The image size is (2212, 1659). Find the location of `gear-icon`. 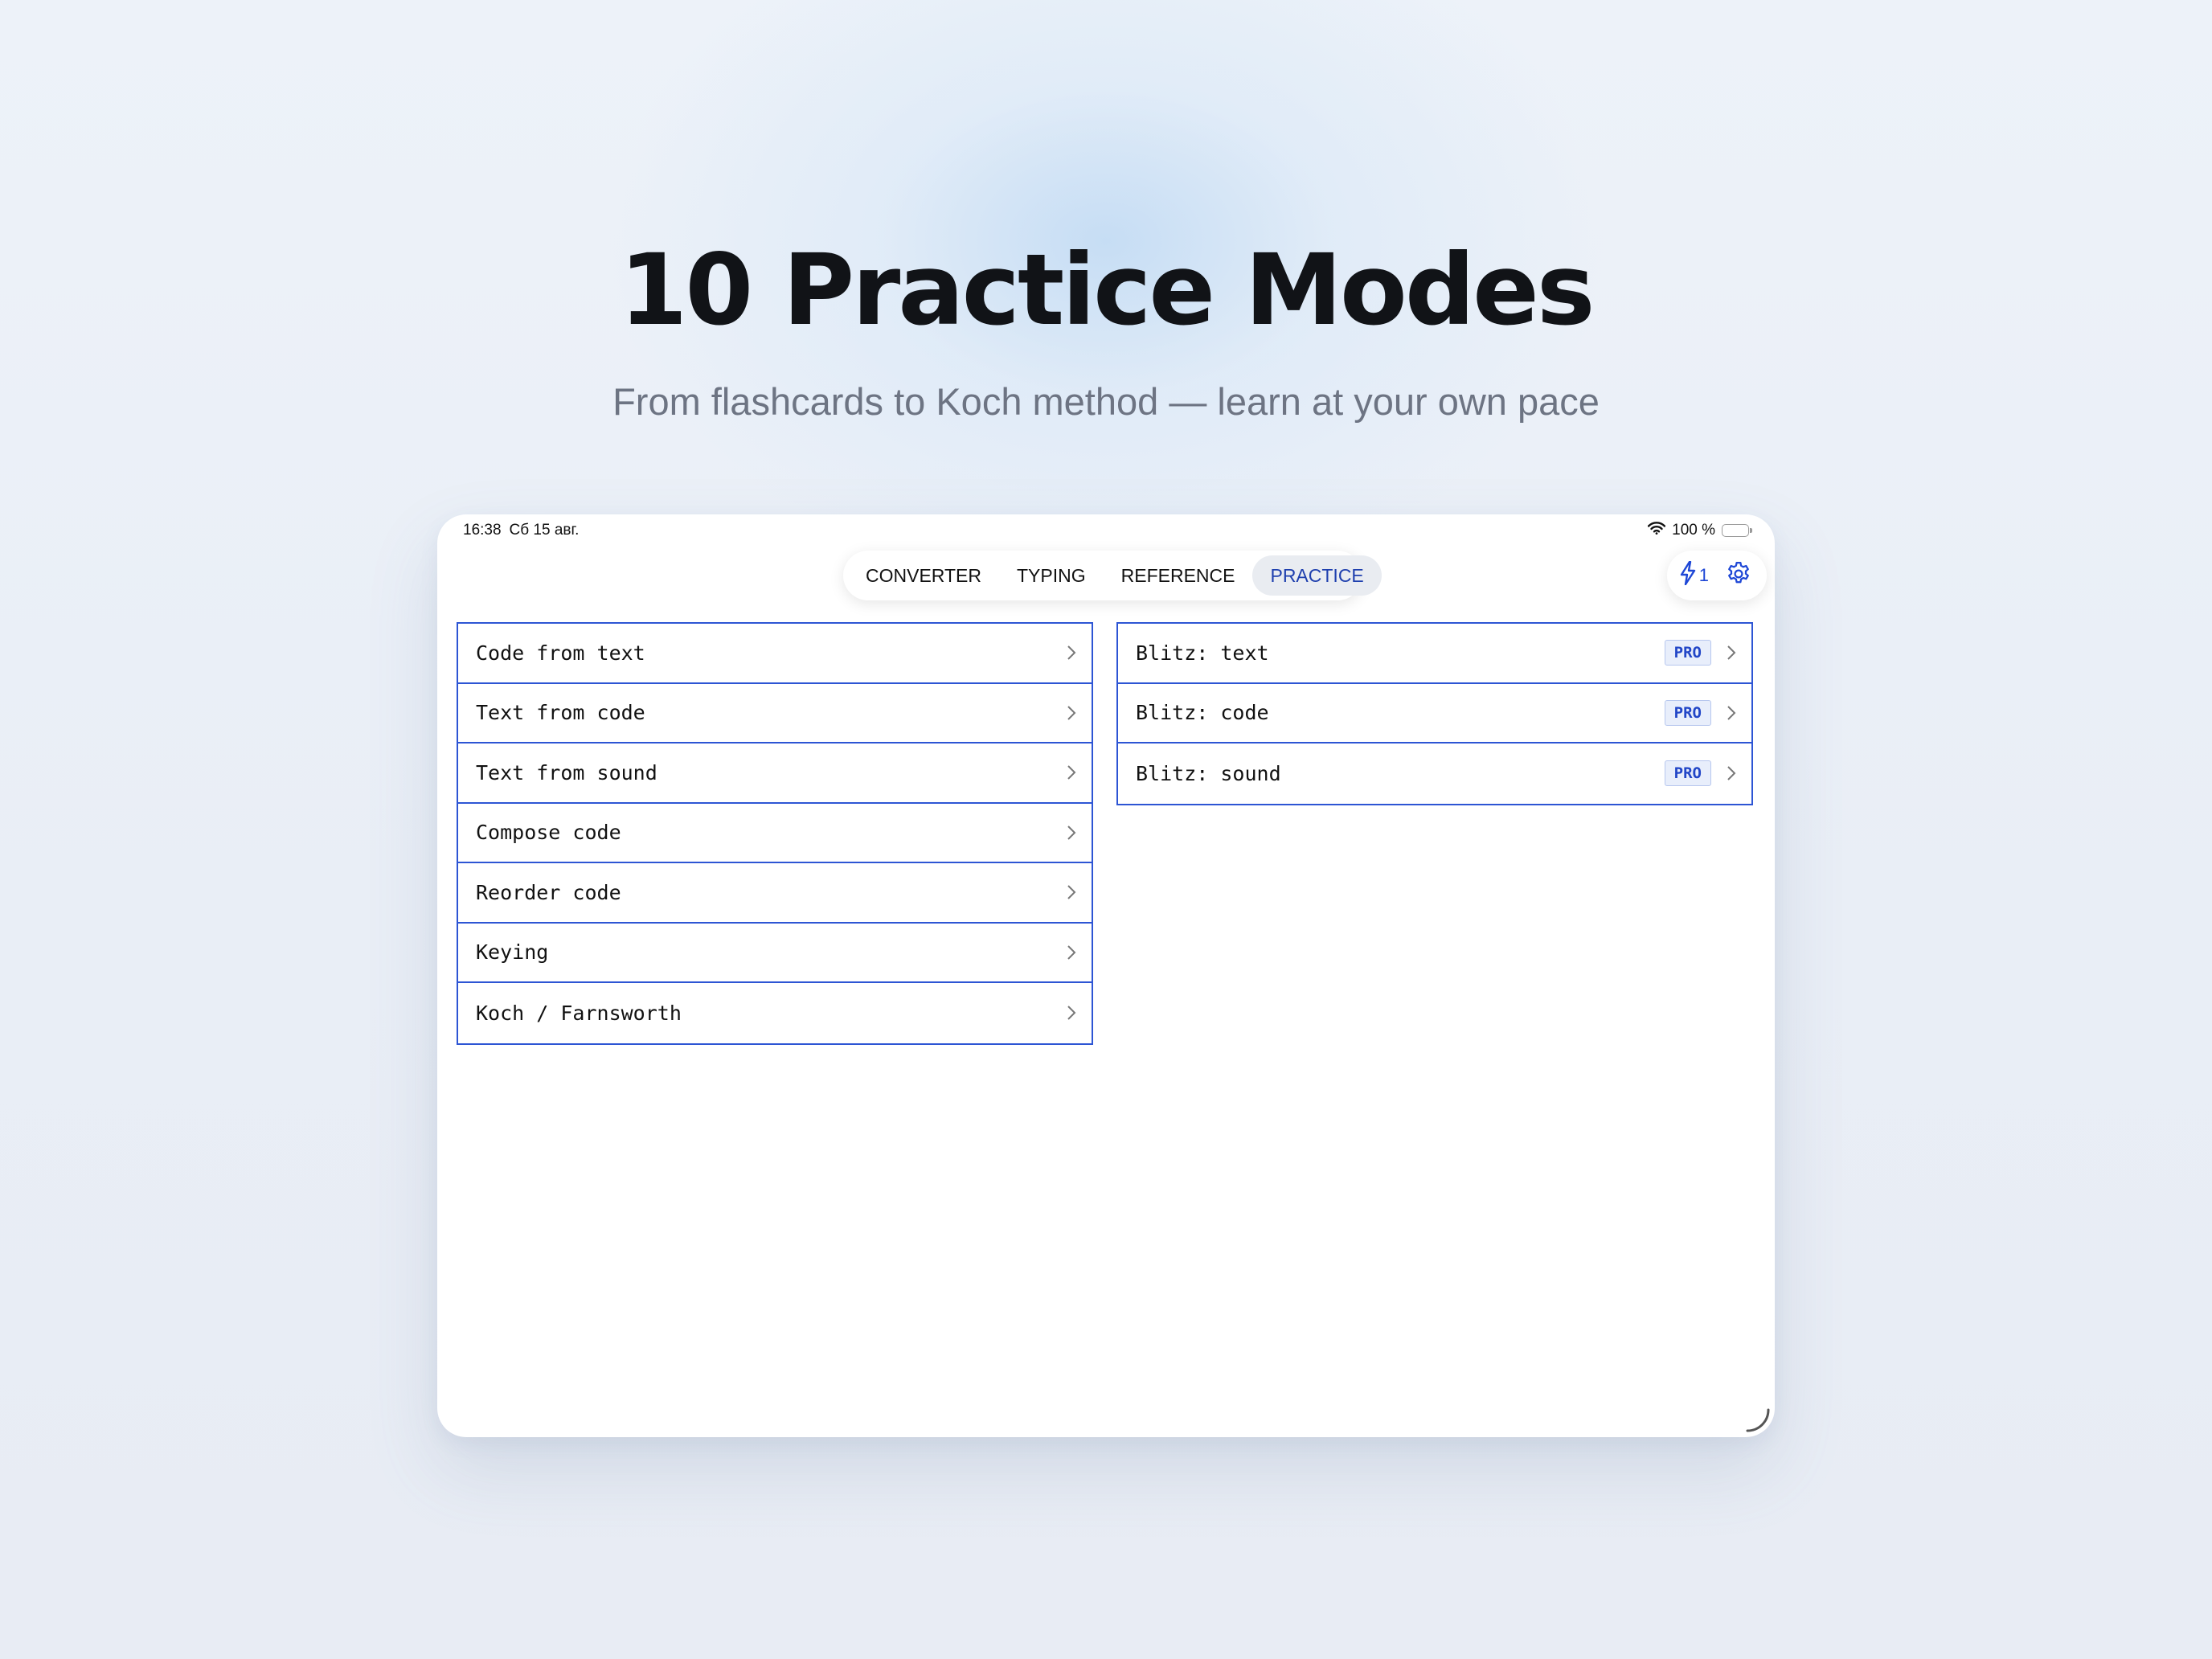

gear-icon is located at coordinates (1738, 576).